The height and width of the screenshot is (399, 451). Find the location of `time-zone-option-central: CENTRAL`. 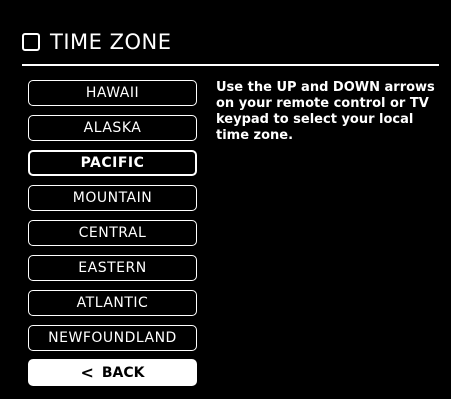

time-zone-option-central: CENTRAL is located at coordinates (112, 233).